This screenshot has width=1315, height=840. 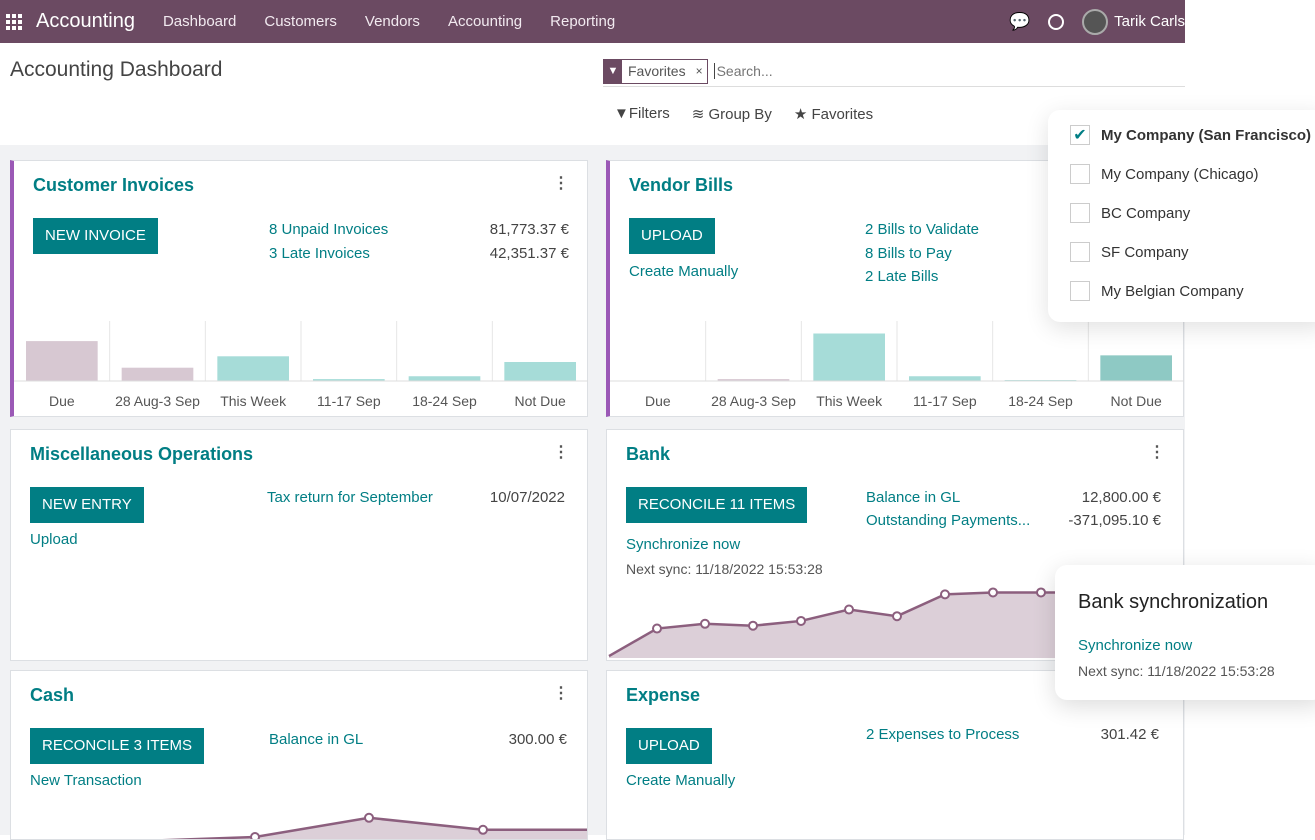 What do you see at coordinates (141, 454) in the screenshot?
I see `card-title: Miscellaneous Operations` at bounding box center [141, 454].